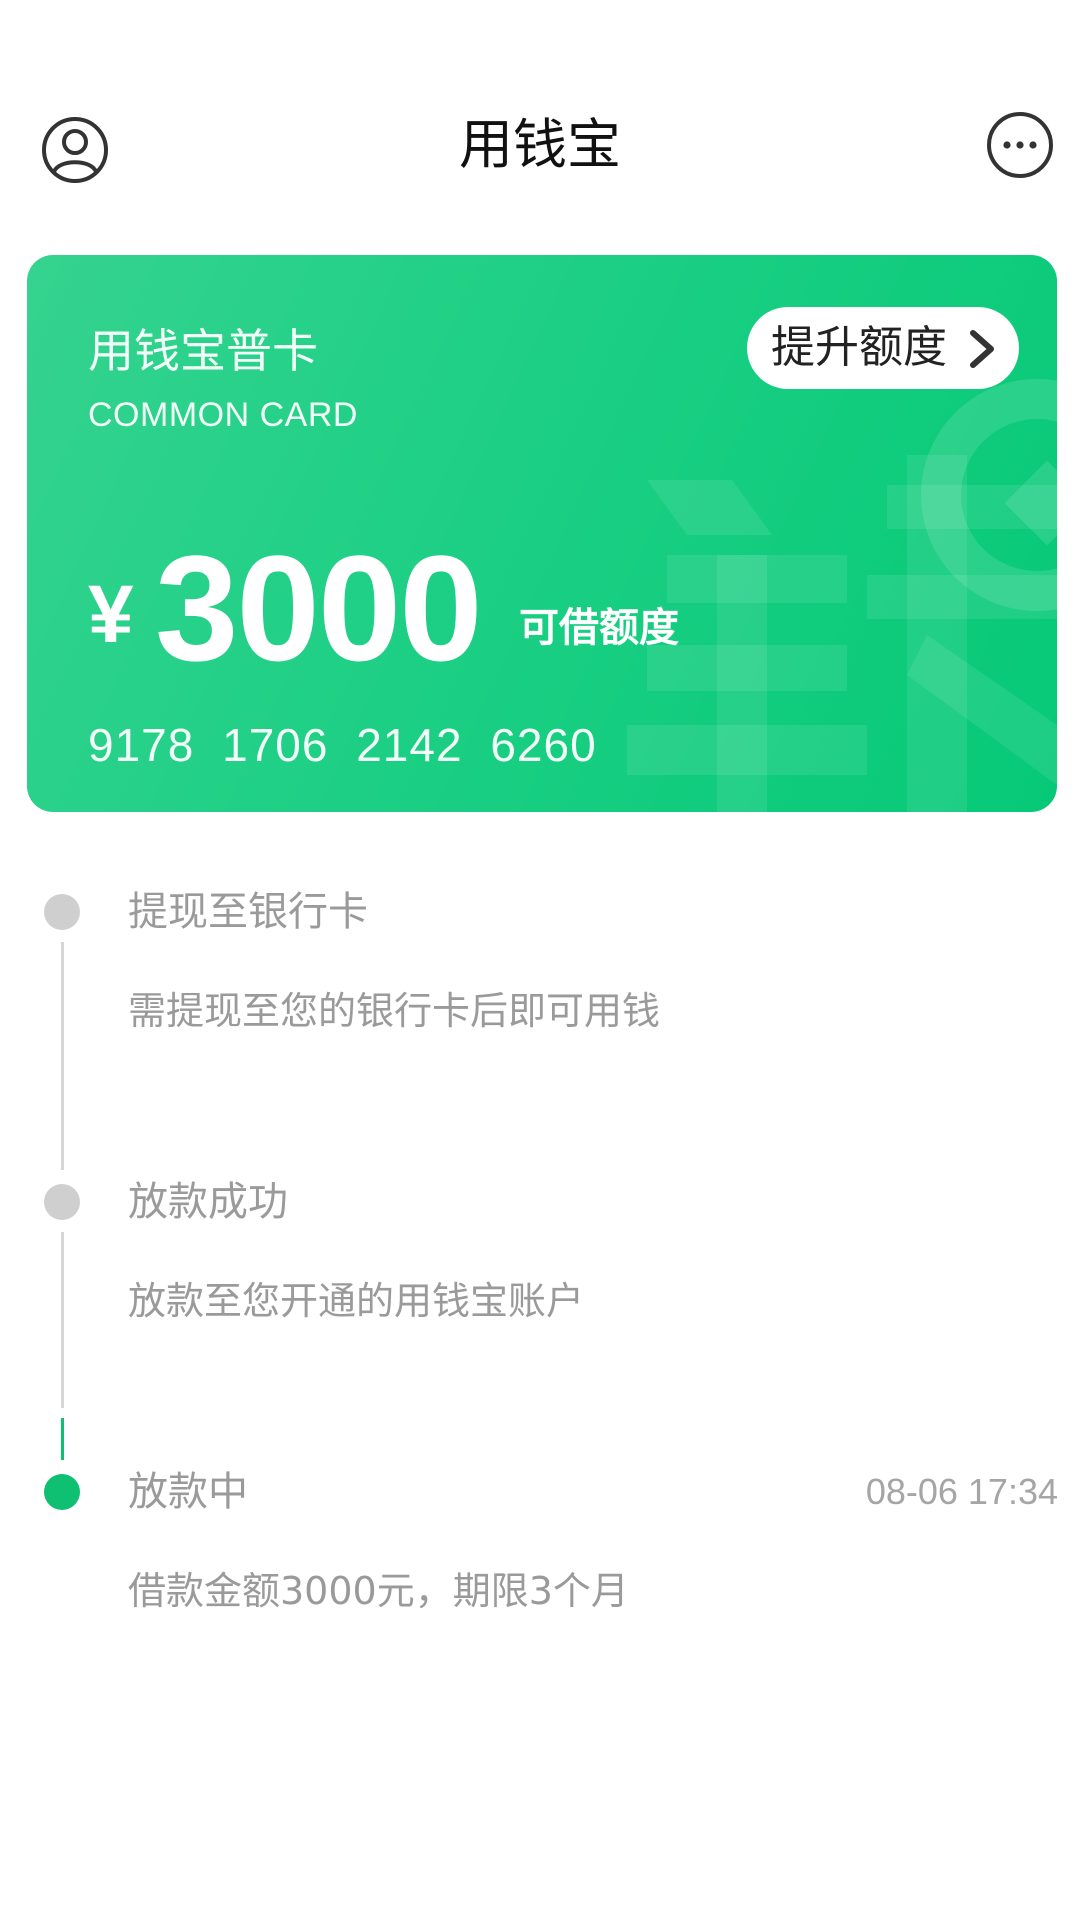  What do you see at coordinates (961, 1491) in the screenshot?
I see `timeline-step-time: 08-06 17:34` at bounding box center [961, 1491].